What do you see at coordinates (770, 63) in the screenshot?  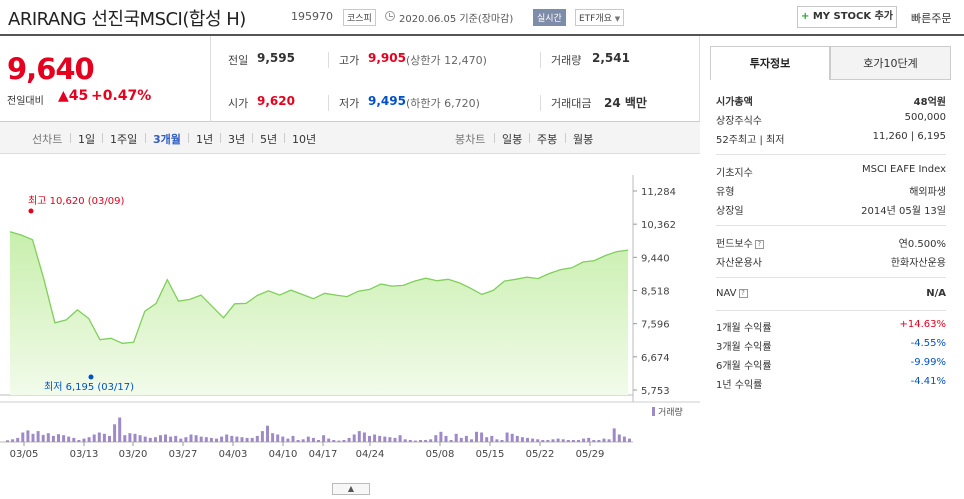 I see `tab-investment-info: 투자정보` at bounding box center [770, 63].